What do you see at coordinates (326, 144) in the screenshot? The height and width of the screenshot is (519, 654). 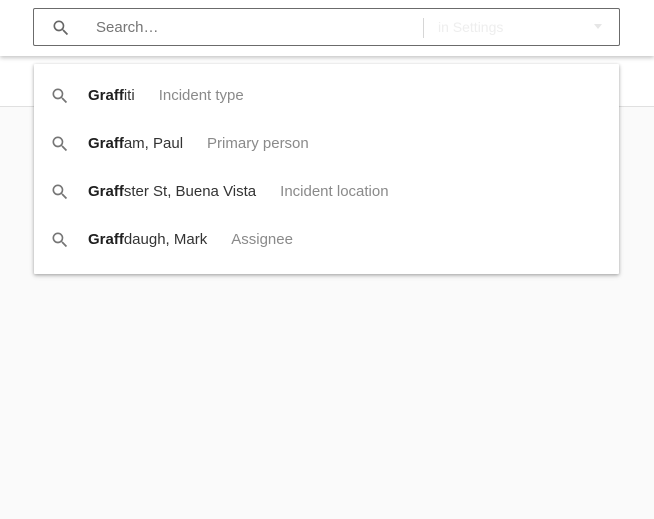 I see `search-suggestion-item: Graffam, Paul Primary person` at bounding box center [326, 144].